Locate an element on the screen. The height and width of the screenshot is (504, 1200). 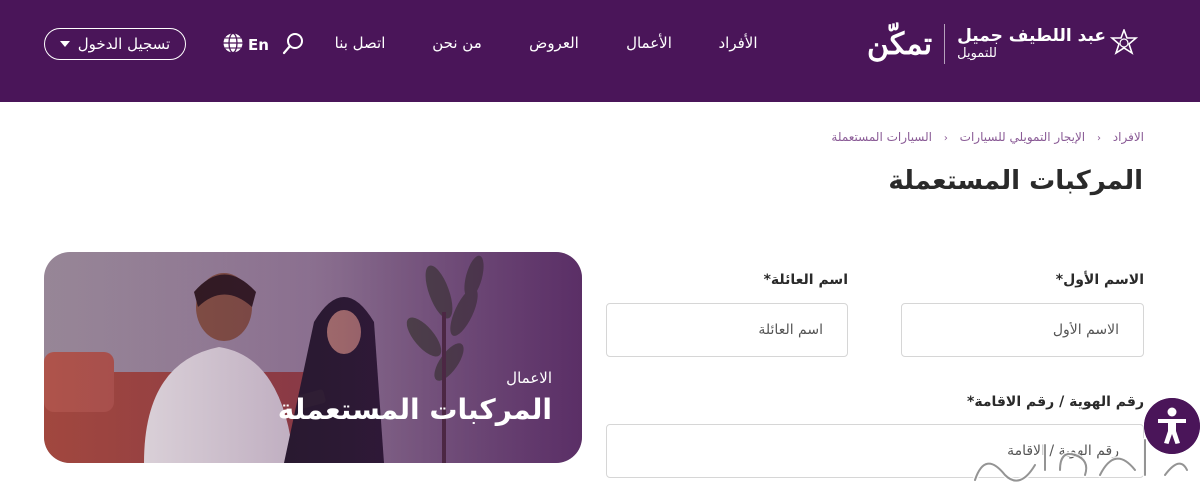
nav-item-offers: العروض is located at coordinates (554, 43).